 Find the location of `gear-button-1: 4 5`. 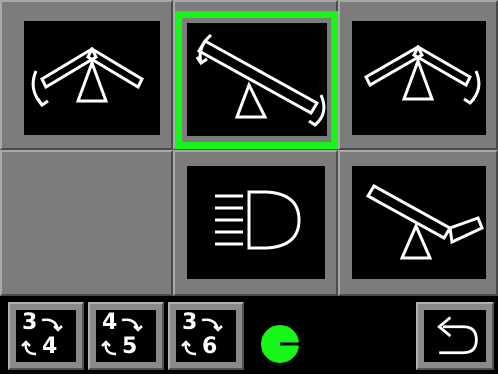

gear-button-1: 4 5 is located at coordinates (126, 336).